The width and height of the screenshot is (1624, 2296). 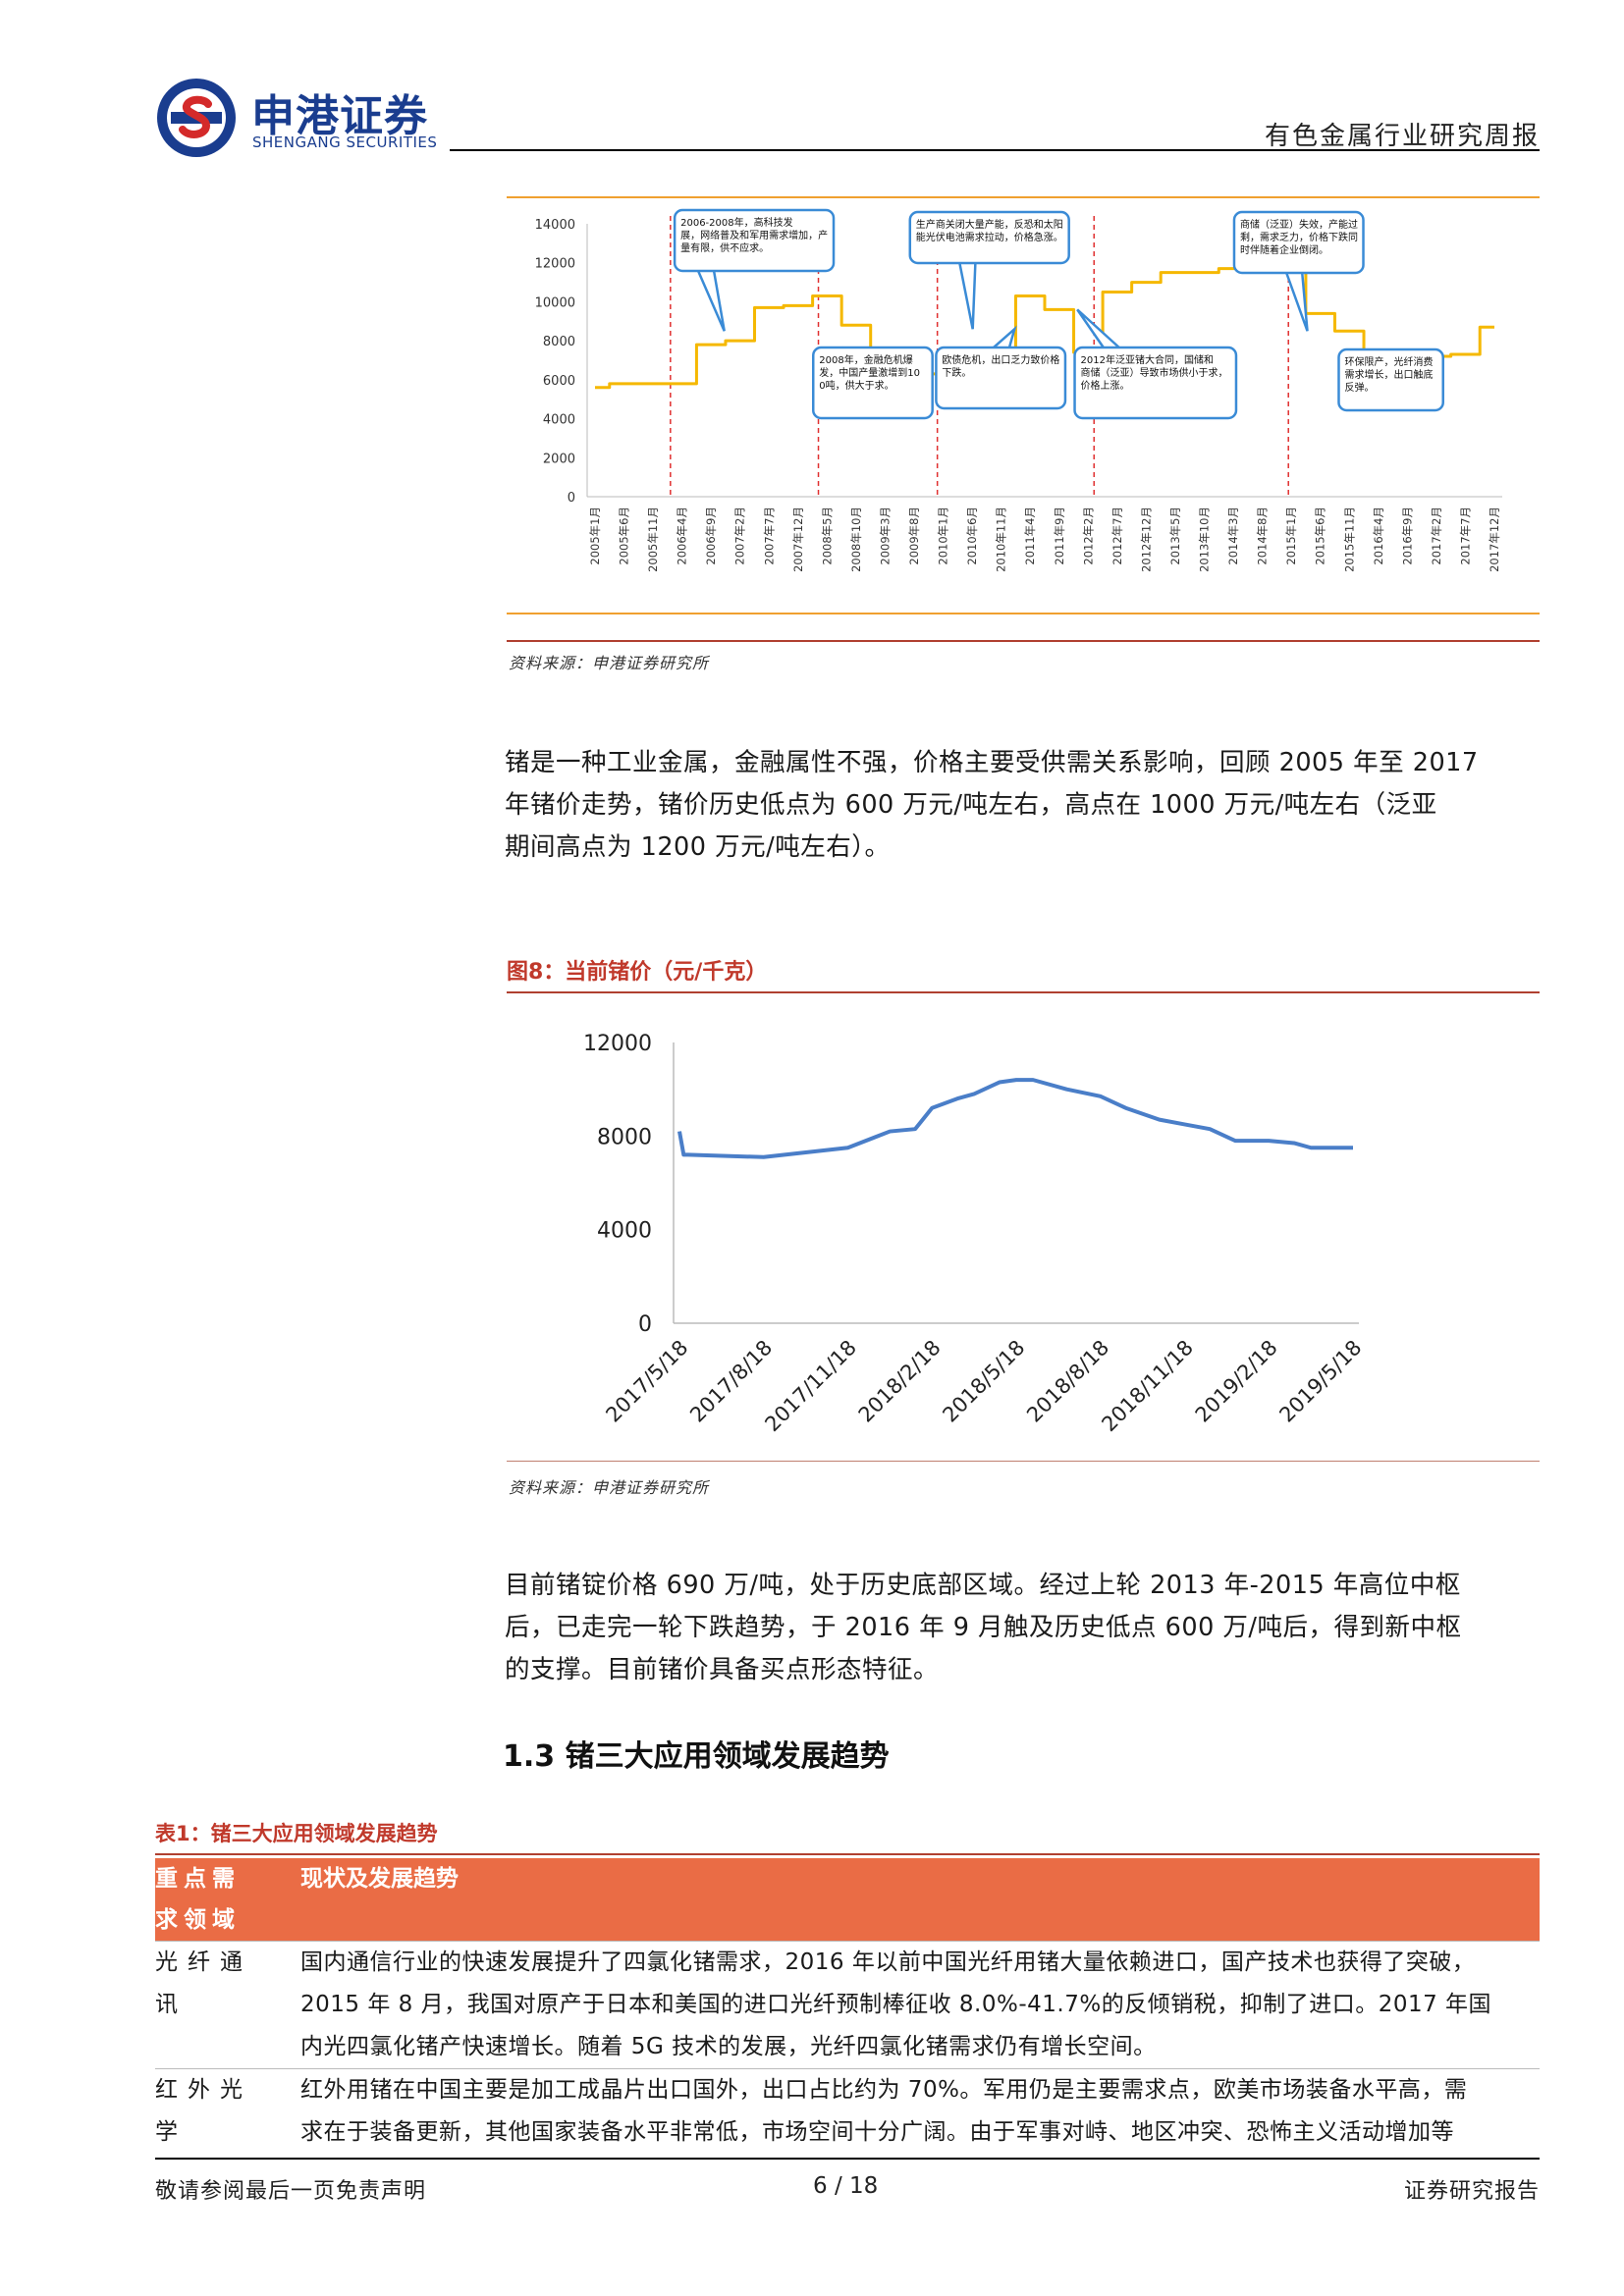 I want to click on x-tick-label: 2019/5/18, so click(x=1320, y=1381).